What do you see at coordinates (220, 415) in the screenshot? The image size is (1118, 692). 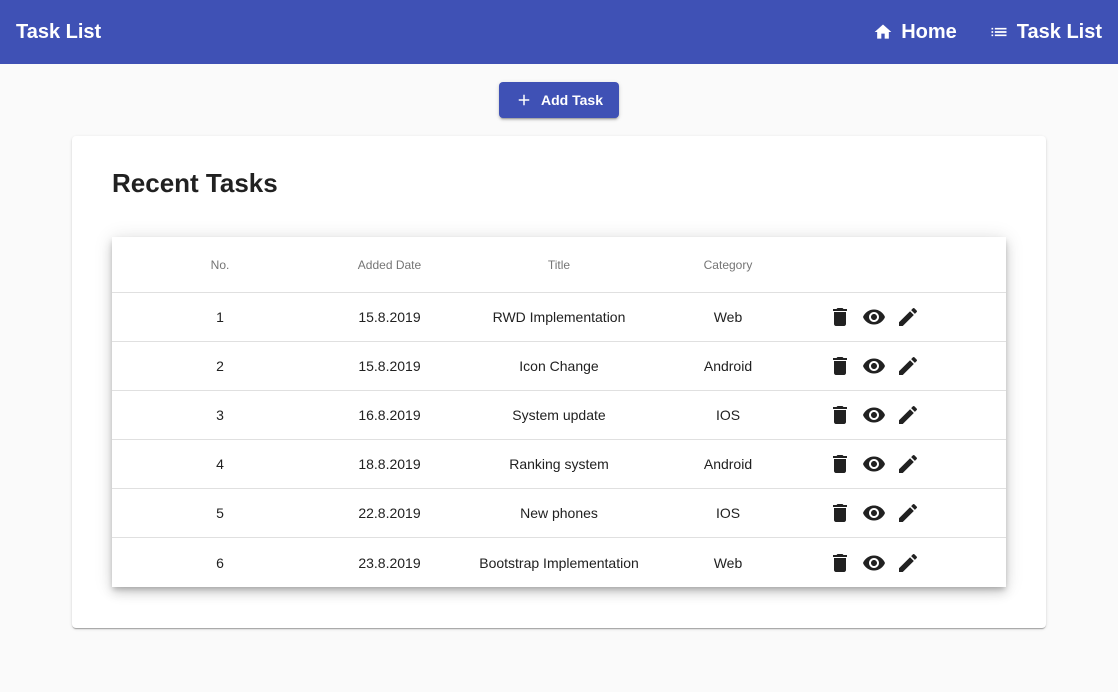 I see `cell-no: 3` at bounding box center [220, 415].